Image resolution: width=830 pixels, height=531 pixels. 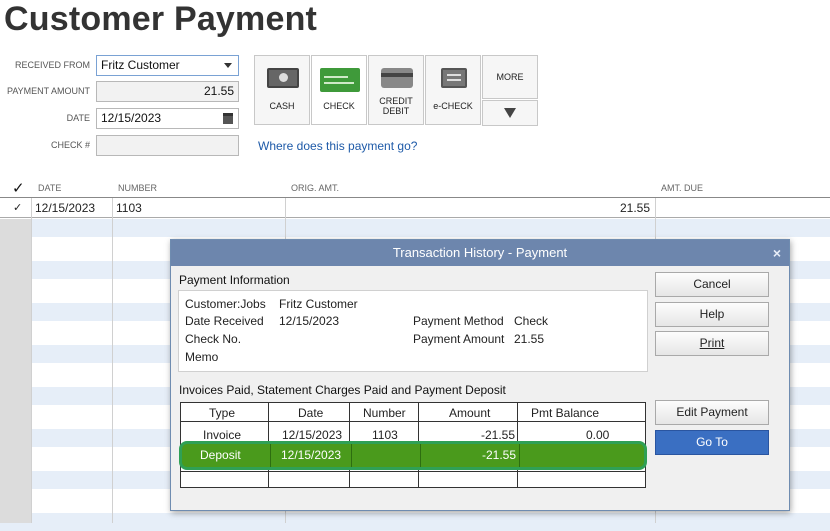 I want to click on pmt-balance-column-header: Pmt Balance, so click(x=565, y=413).